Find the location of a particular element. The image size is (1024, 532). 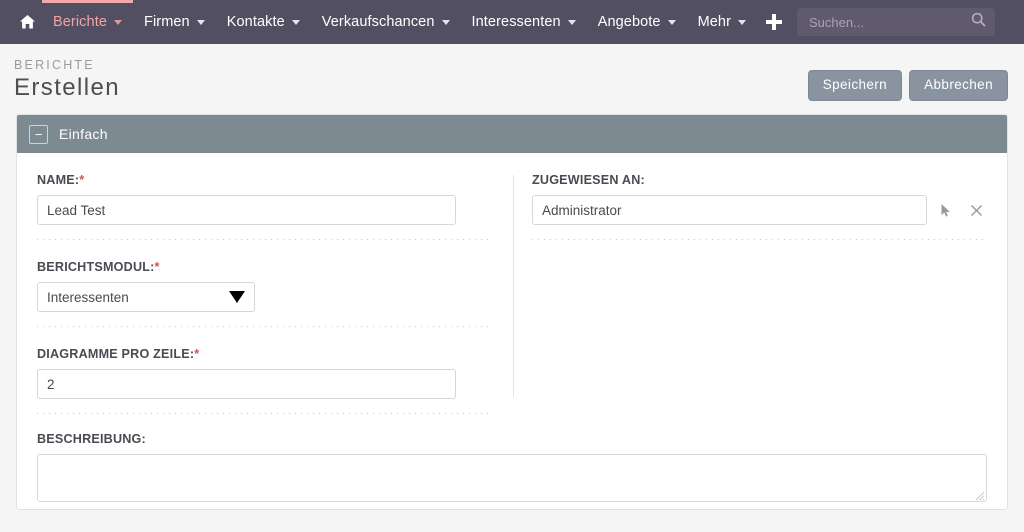

report-module-select is located at coordinates (146, 297).